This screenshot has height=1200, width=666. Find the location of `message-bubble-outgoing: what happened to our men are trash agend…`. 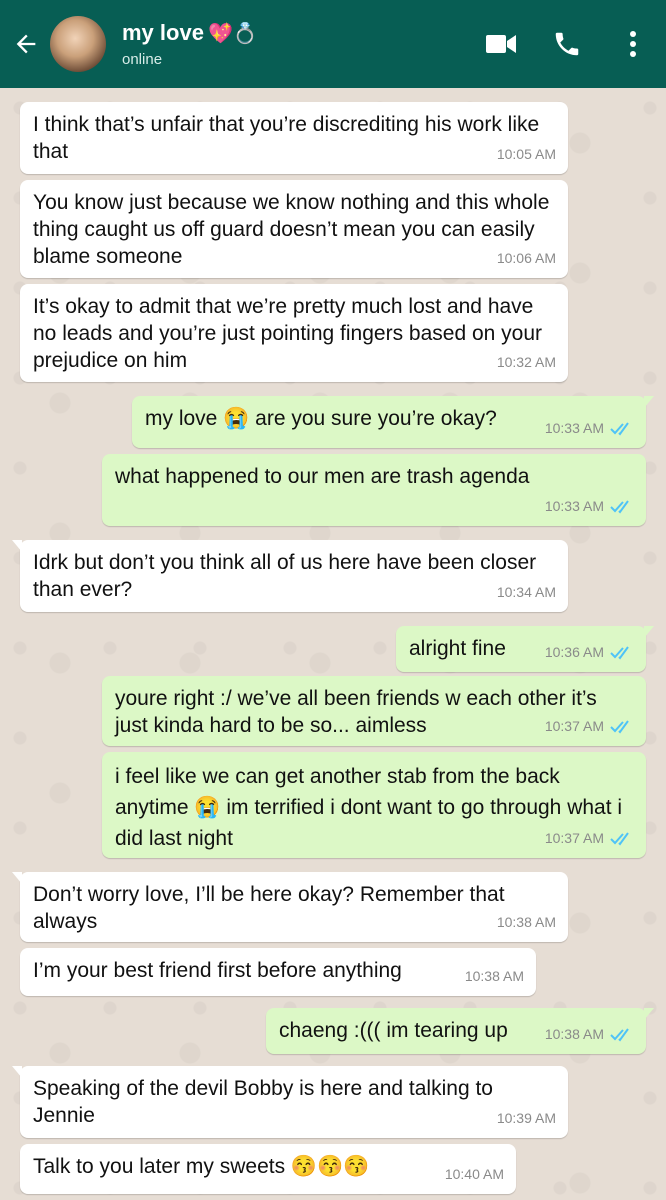

message-bubble-outgoing: what happened to our men are trash agend… is located at coordinates (374, 490).